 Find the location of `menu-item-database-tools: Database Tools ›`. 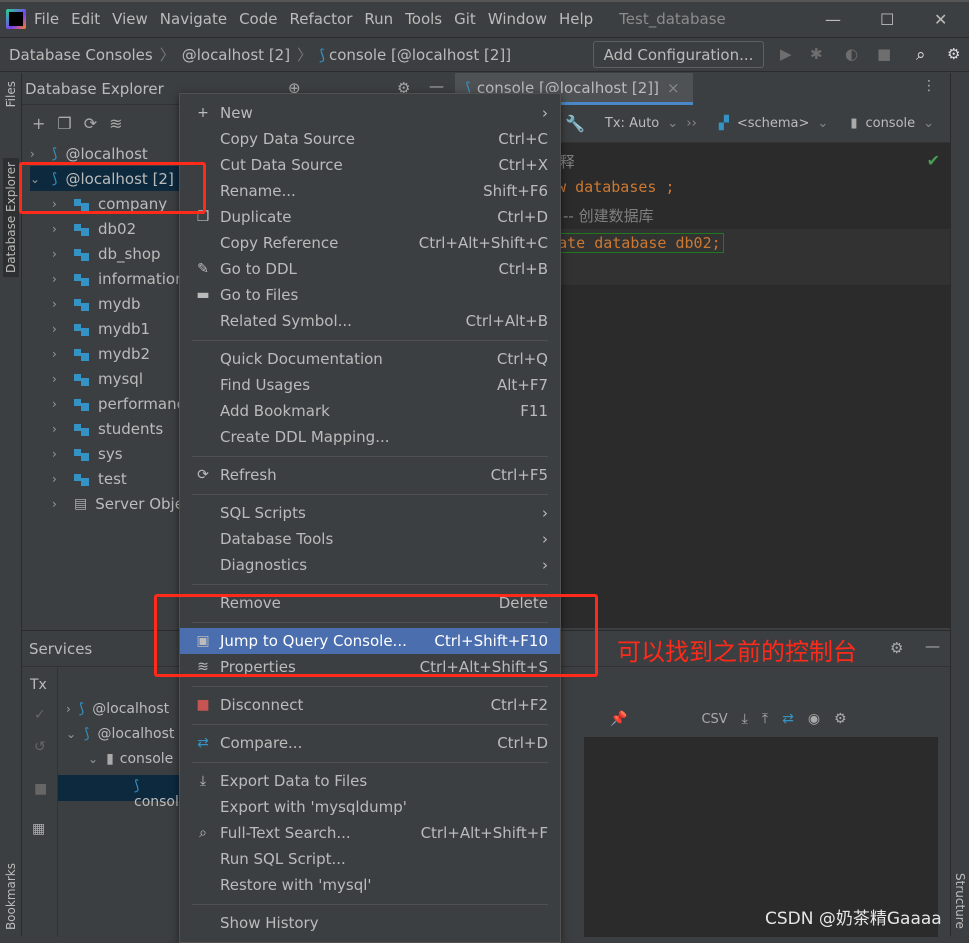

menu-item-database-tools: Database Tools › is located at coordinates (370, 539).